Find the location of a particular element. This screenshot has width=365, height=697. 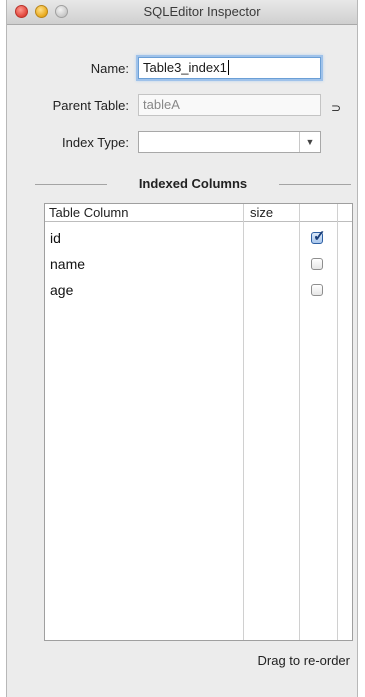

title-bar: SQLEditor Inspector is located at coordinates (182, 12).